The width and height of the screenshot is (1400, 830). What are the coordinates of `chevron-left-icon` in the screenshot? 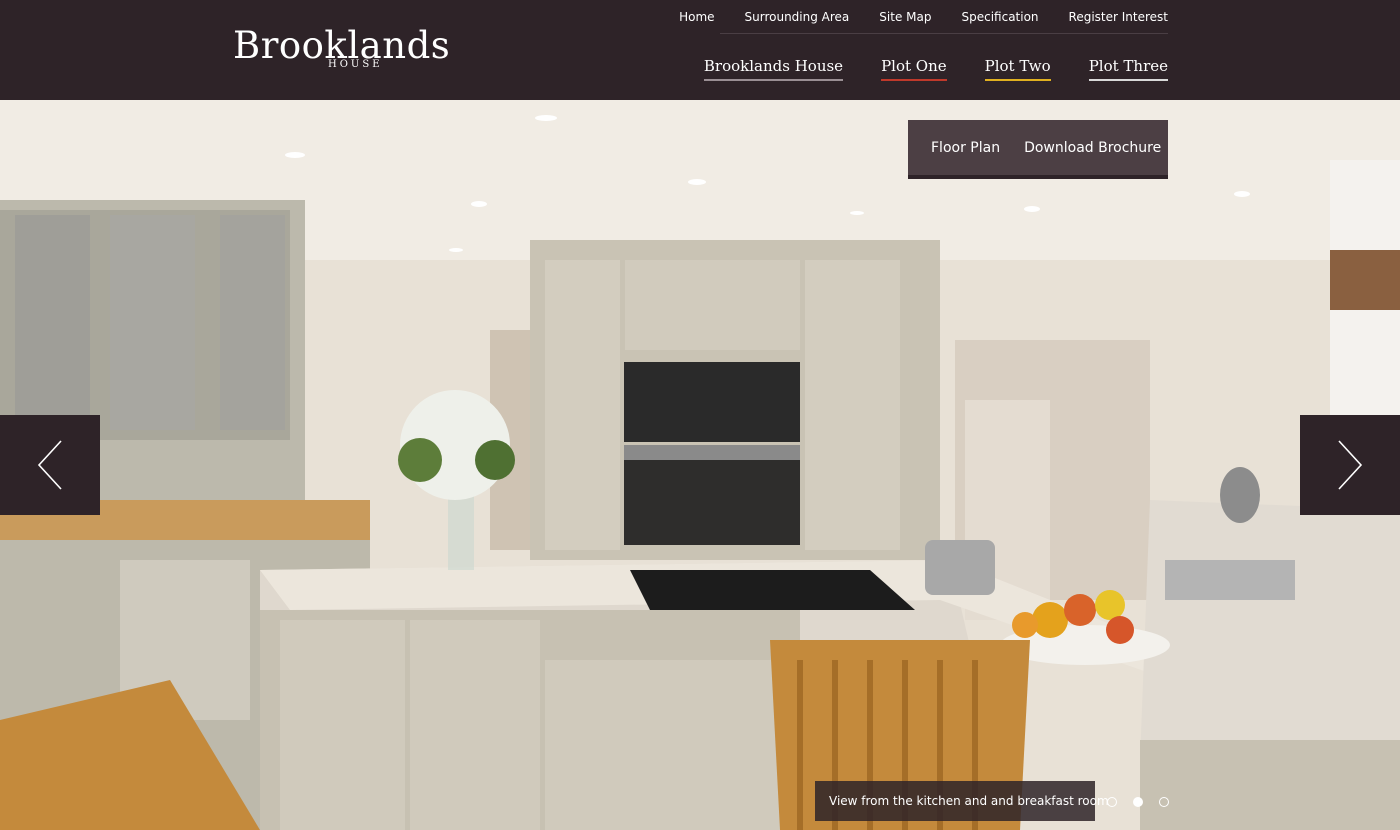 It's located at (49, 465).